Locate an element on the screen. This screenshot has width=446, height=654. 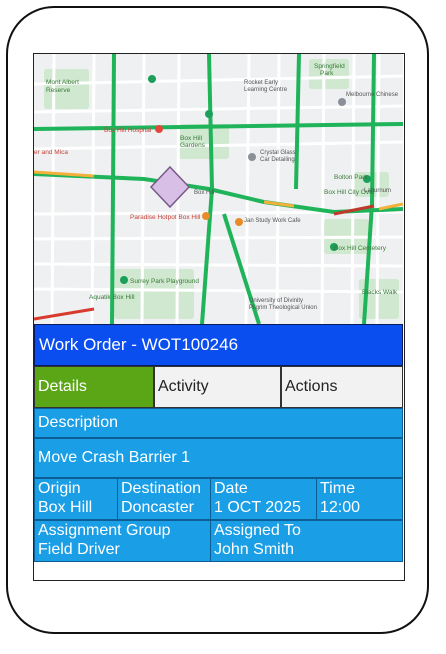
svg-text: Park is located at coordinates (327, 73).